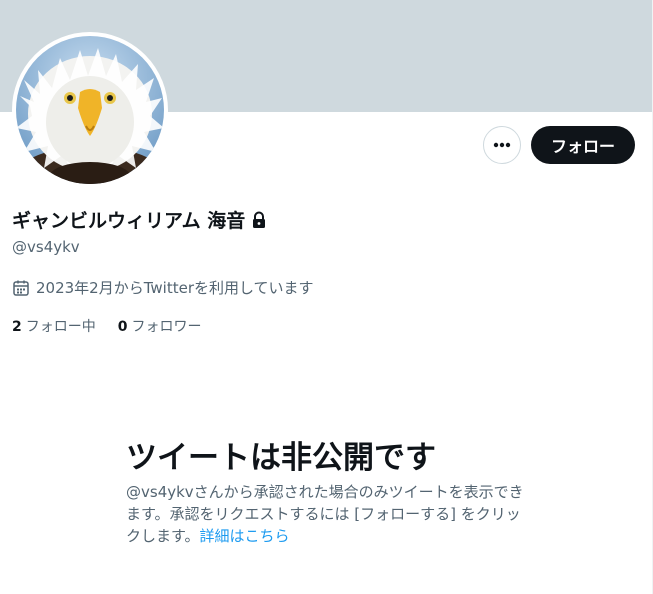  What do you see at coordinates (281, 458) in the screenshot?
I see `private-tweets-title: ツイートは非公開です` at bounding box center [281, 458].